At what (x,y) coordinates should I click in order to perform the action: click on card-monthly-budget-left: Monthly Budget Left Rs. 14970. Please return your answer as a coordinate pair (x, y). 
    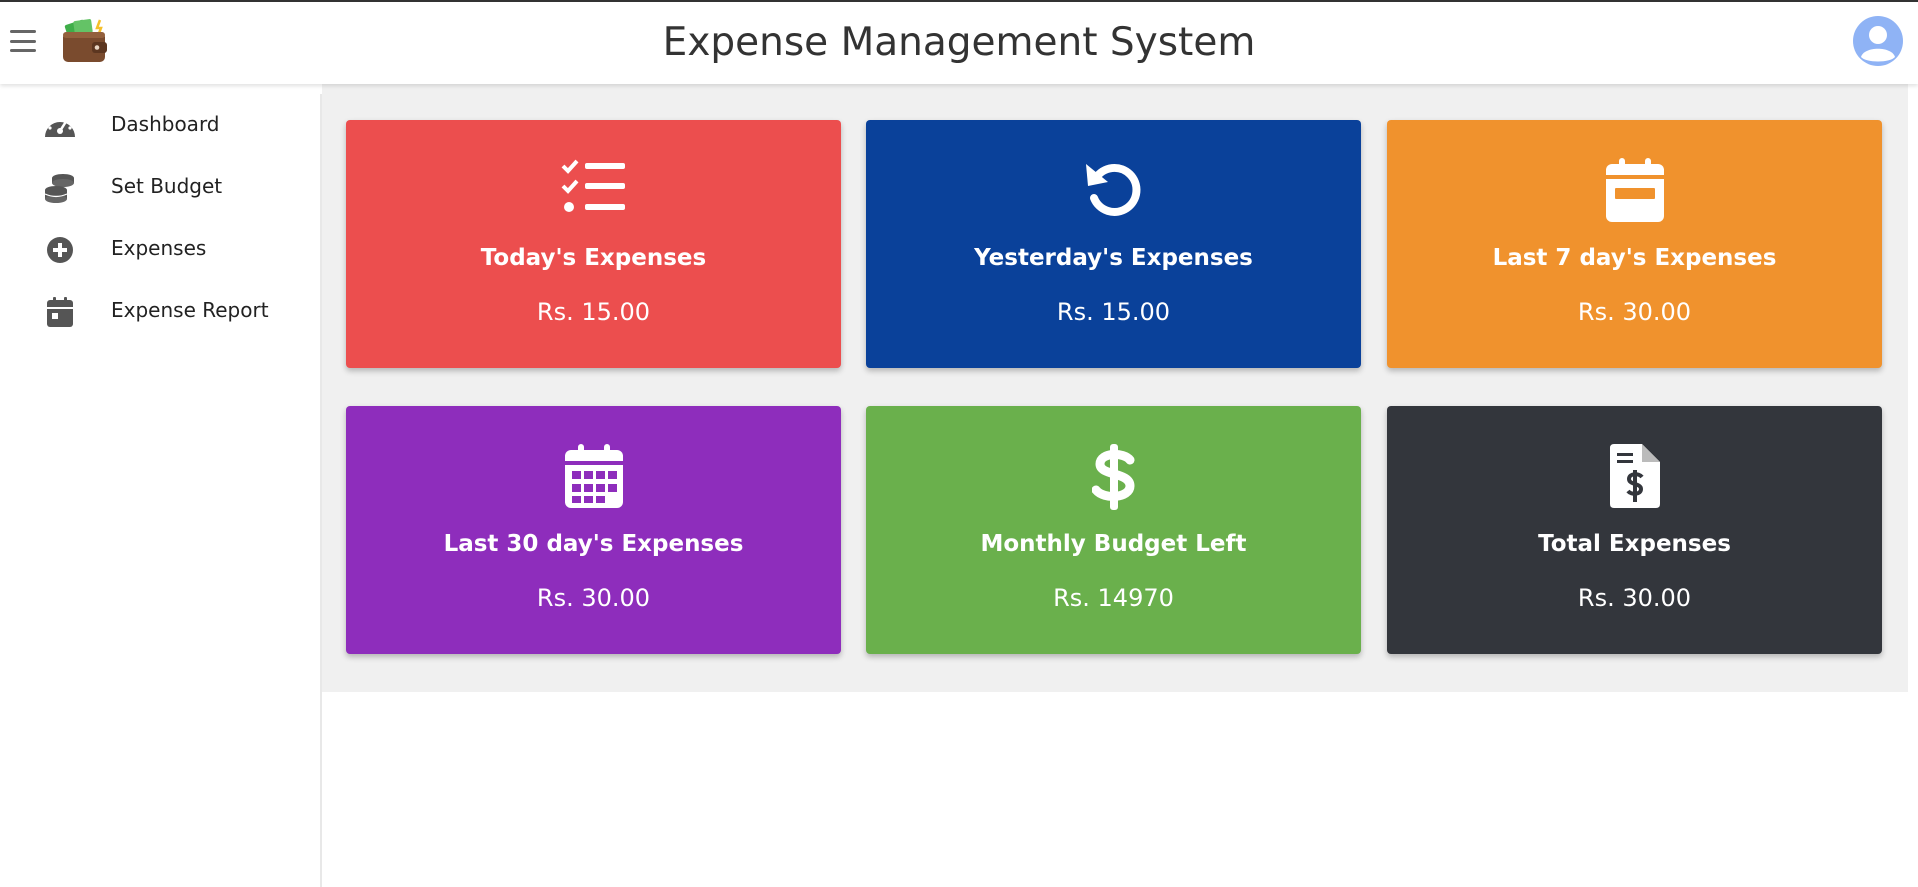
    Looking at the image, I should click on (1113, 530).